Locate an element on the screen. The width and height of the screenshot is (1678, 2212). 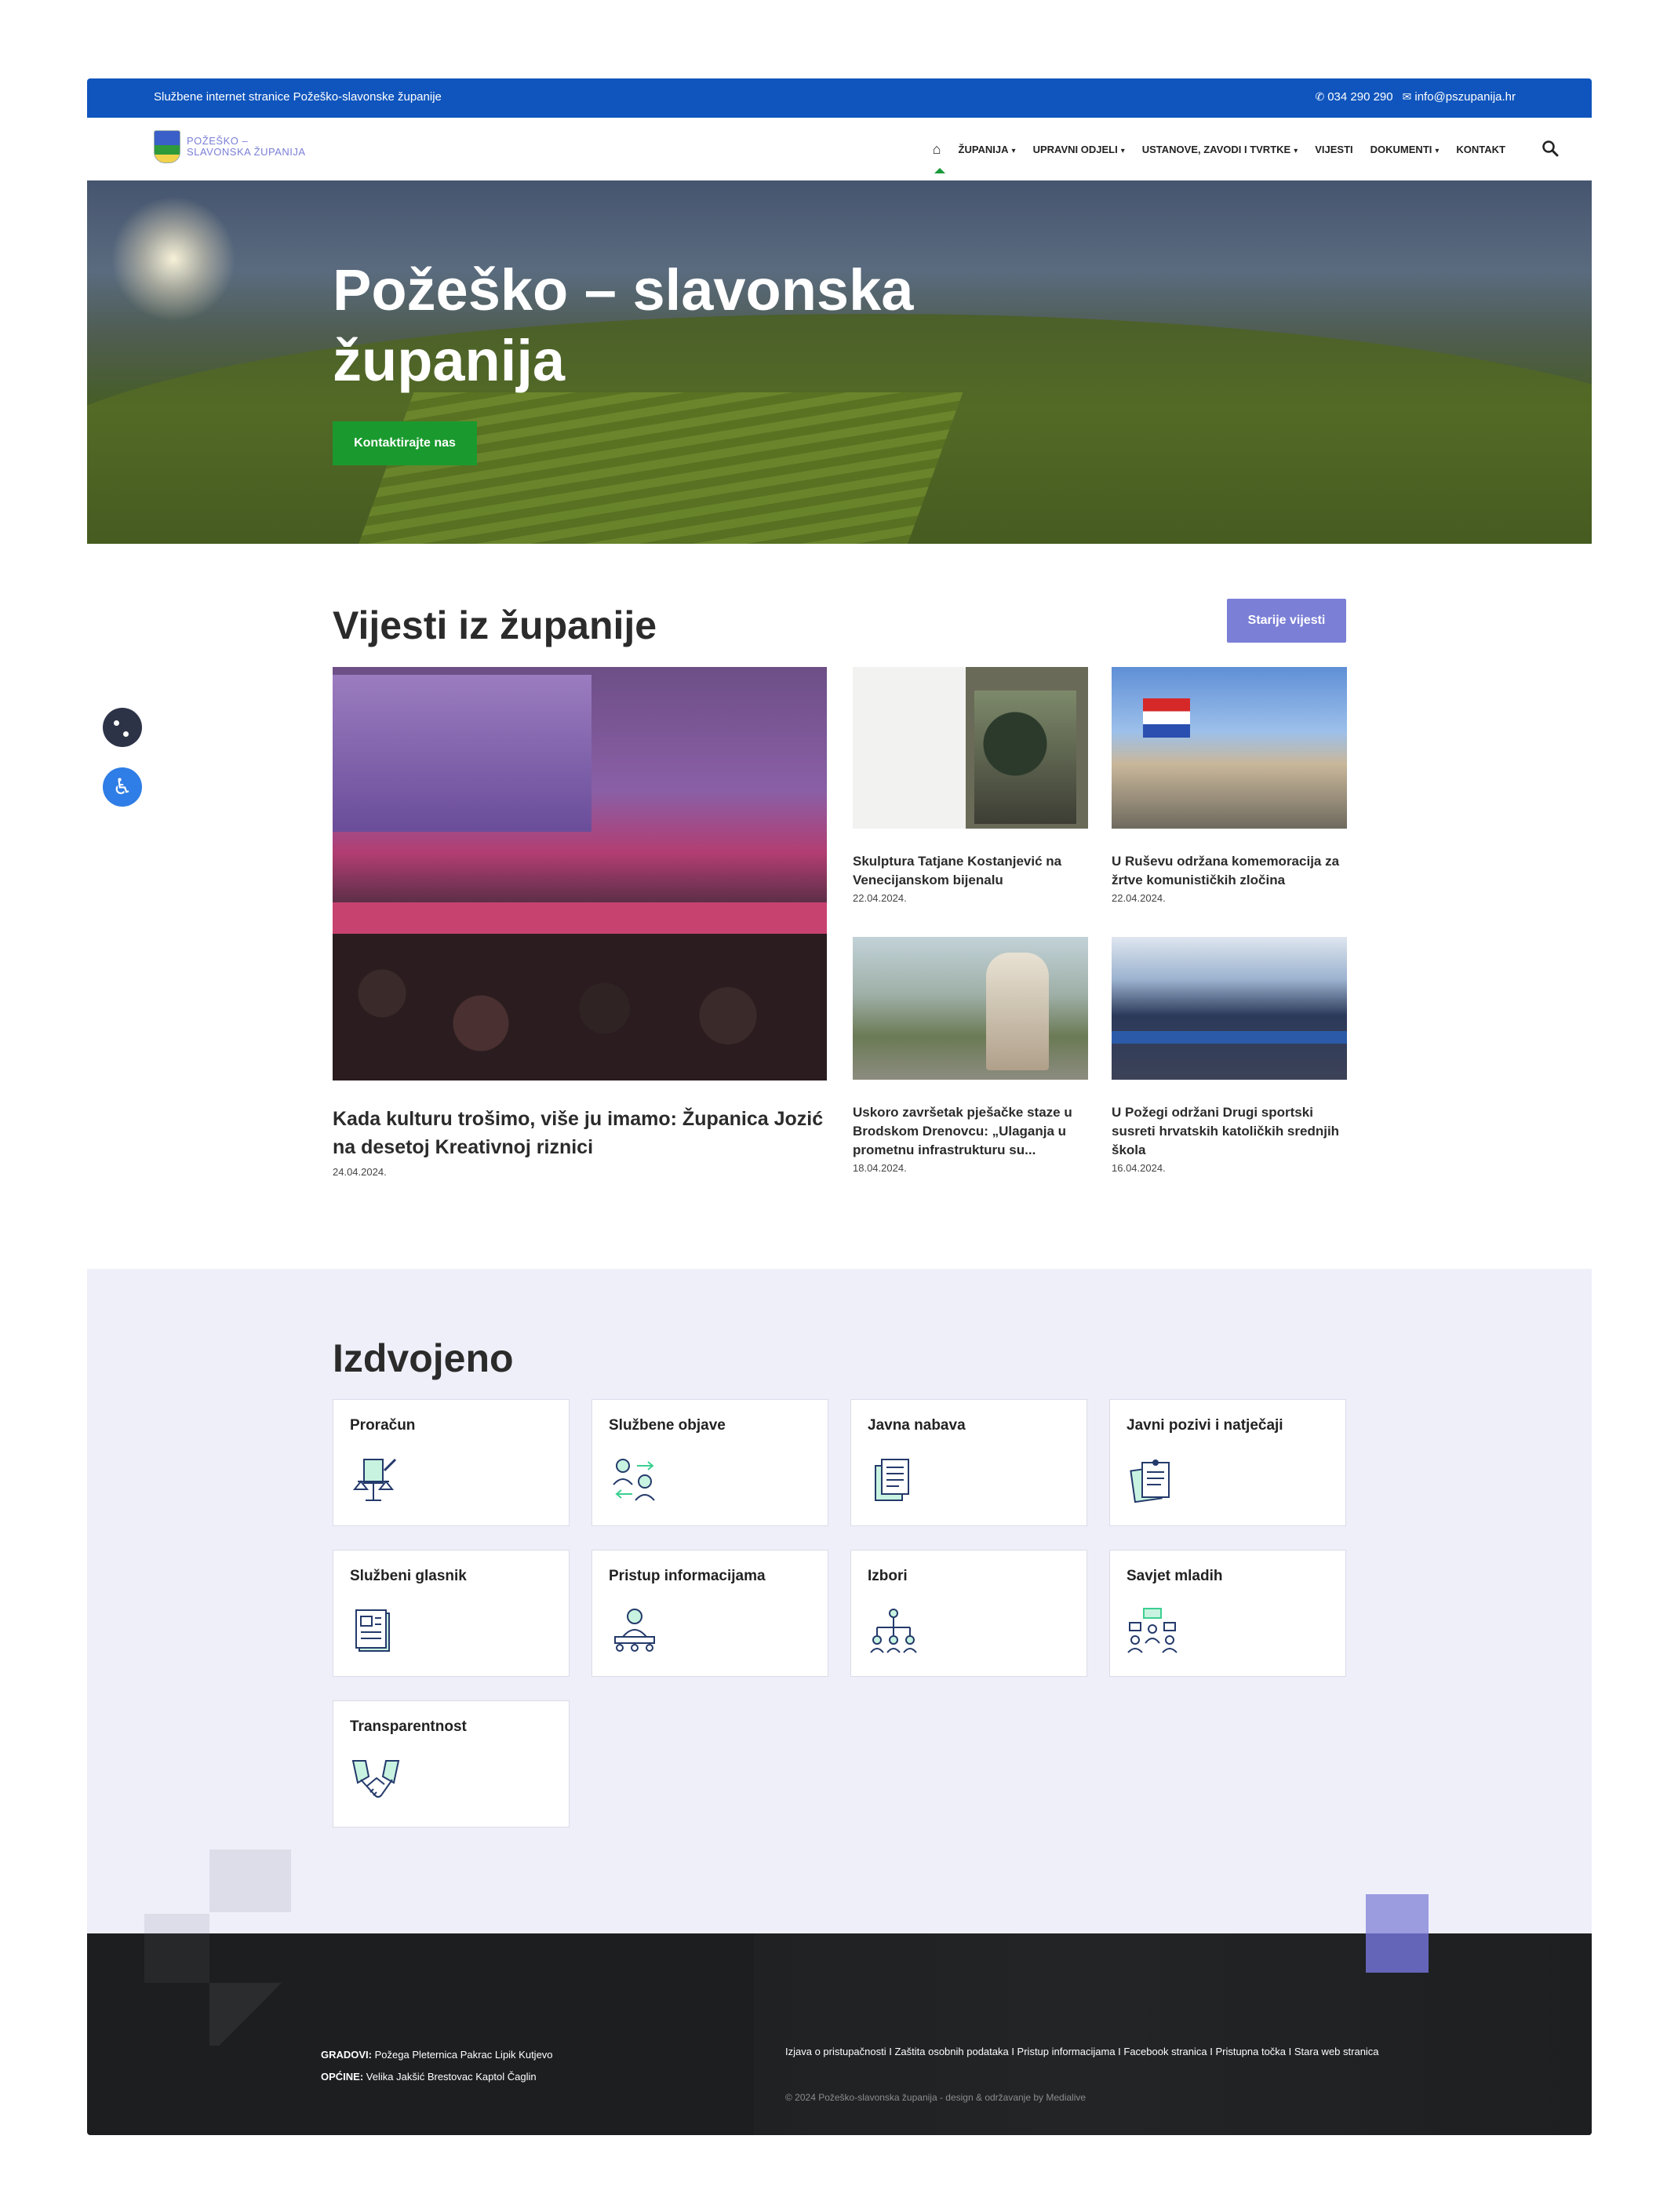
budget-icon is located at coordinates (374, 1479).